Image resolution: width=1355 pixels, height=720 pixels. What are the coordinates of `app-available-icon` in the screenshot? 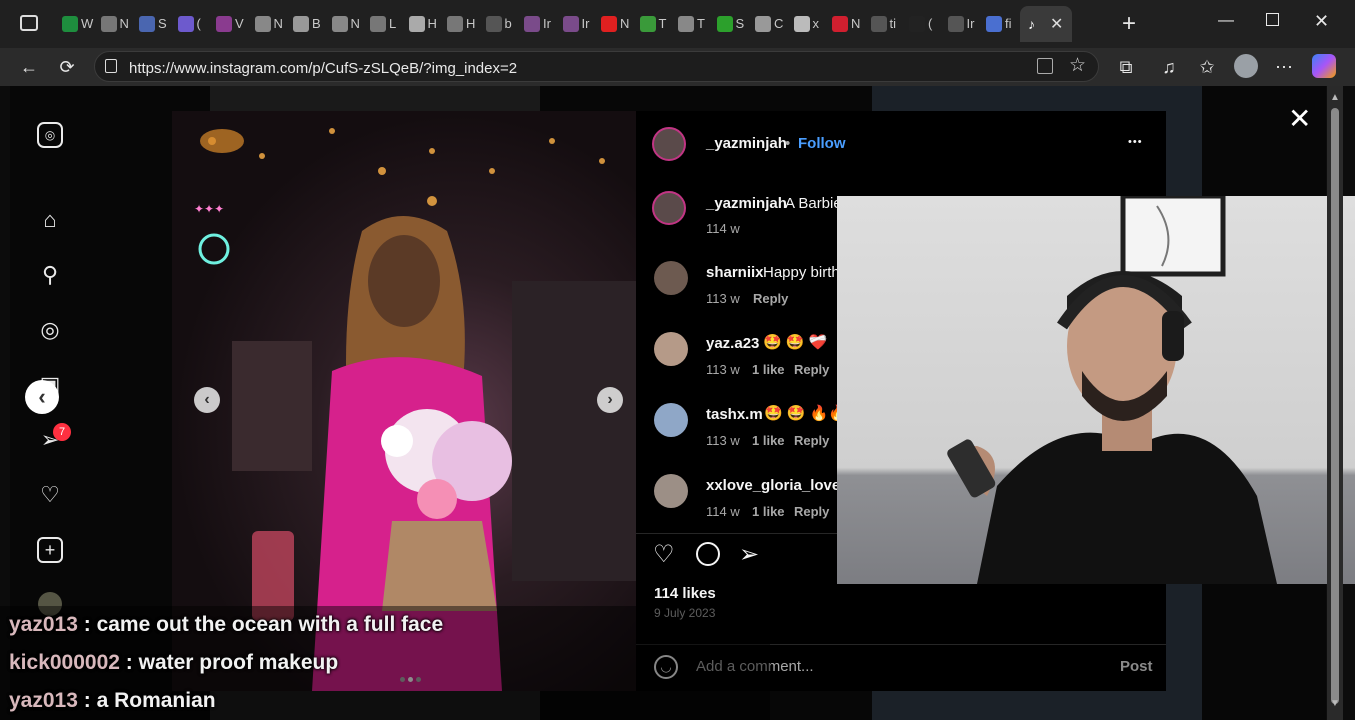 It's located at (1045, 66).